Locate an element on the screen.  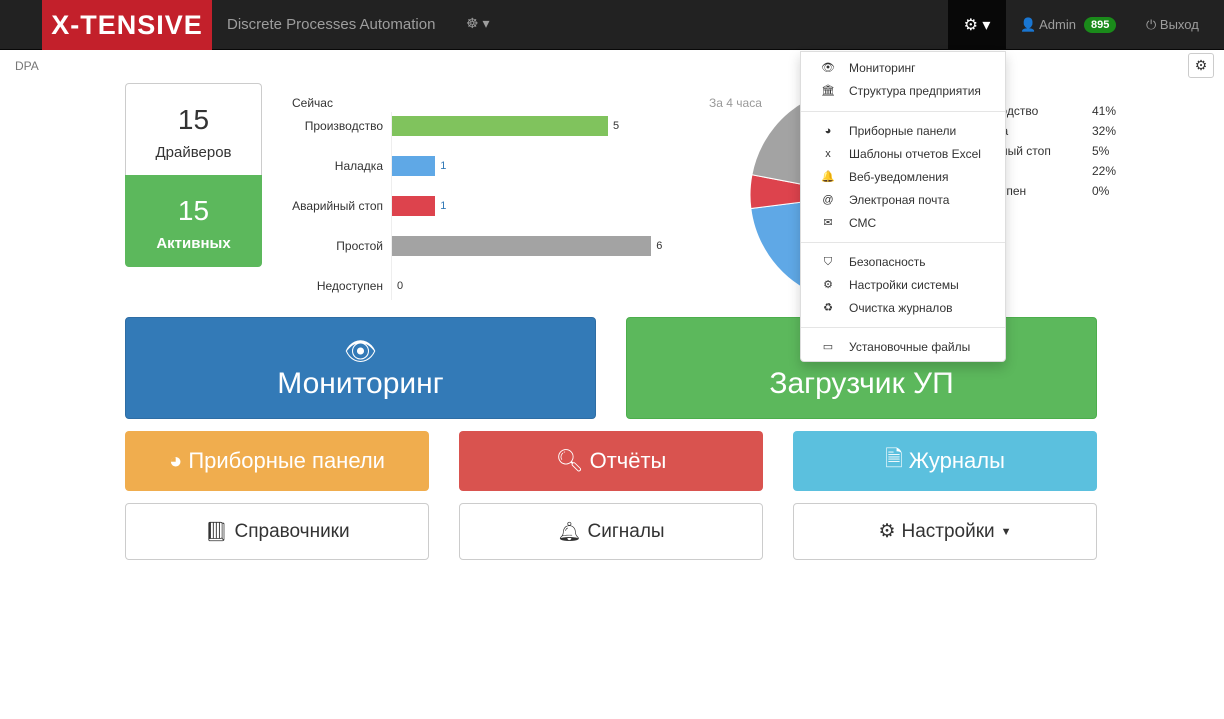
book-icon: 📕︎ is located at coordinates (216, 532).